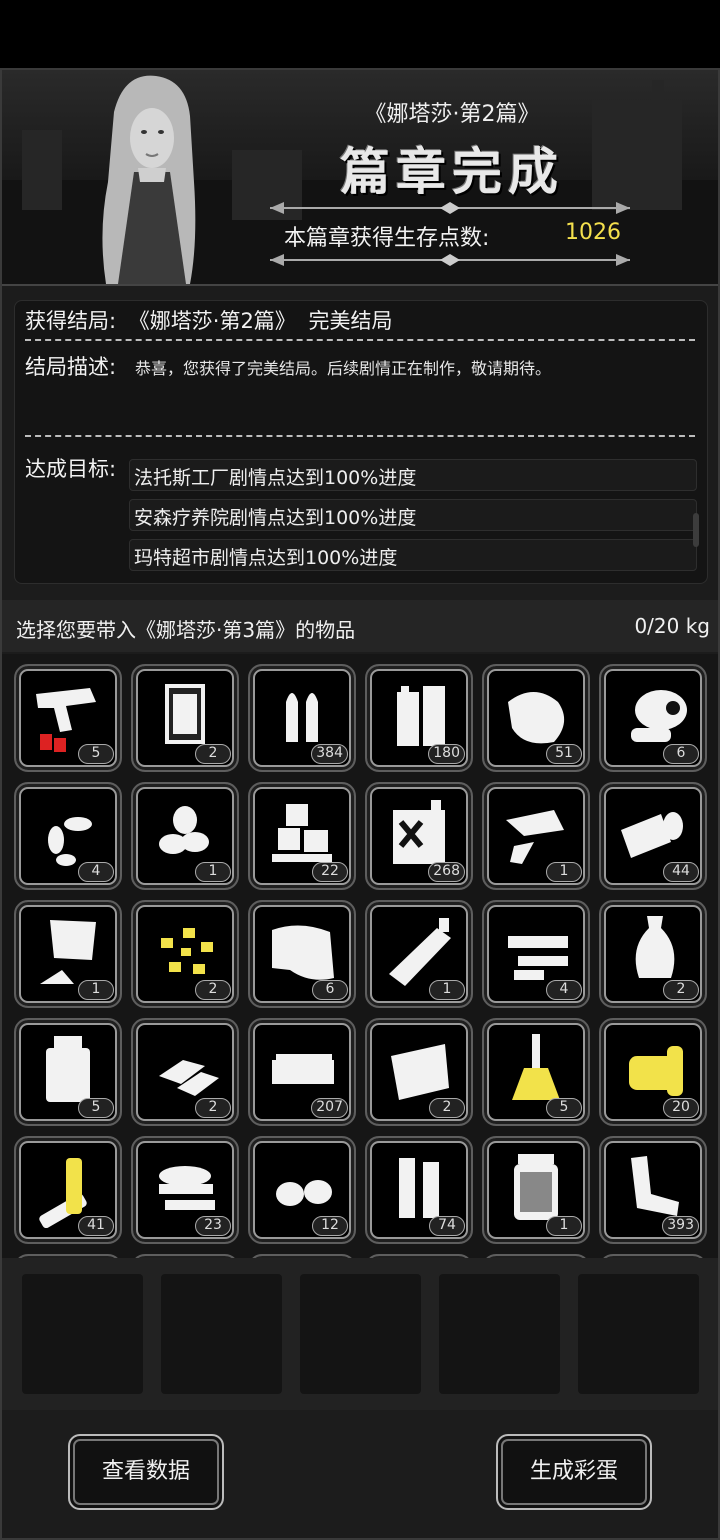 This screenshot has height=1540, width=720. What do you see at coordinates (574, 1472) in the screenshot?
I see `generate-easter-egg-button: 生成彩蛋` at bounding box center [574, 1472].